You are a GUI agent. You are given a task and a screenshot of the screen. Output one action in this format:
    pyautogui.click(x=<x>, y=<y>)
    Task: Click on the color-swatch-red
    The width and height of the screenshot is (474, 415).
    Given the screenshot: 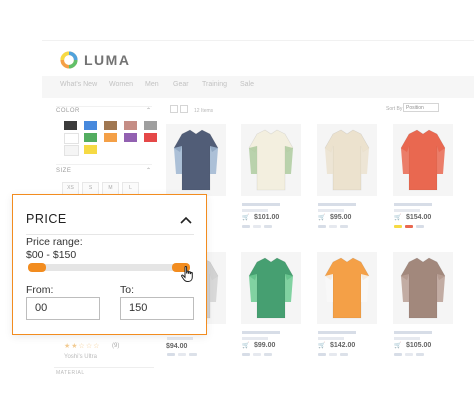 What is the action you would take?
    pyautogui.click(x=150, y=137)
    